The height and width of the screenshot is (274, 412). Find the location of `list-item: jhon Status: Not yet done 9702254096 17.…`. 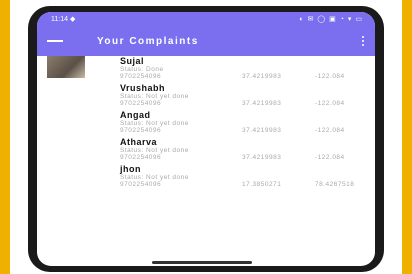

list-item: jhon Status: Not yet done 9702254096 17.… is located at coordinates (206, 177).